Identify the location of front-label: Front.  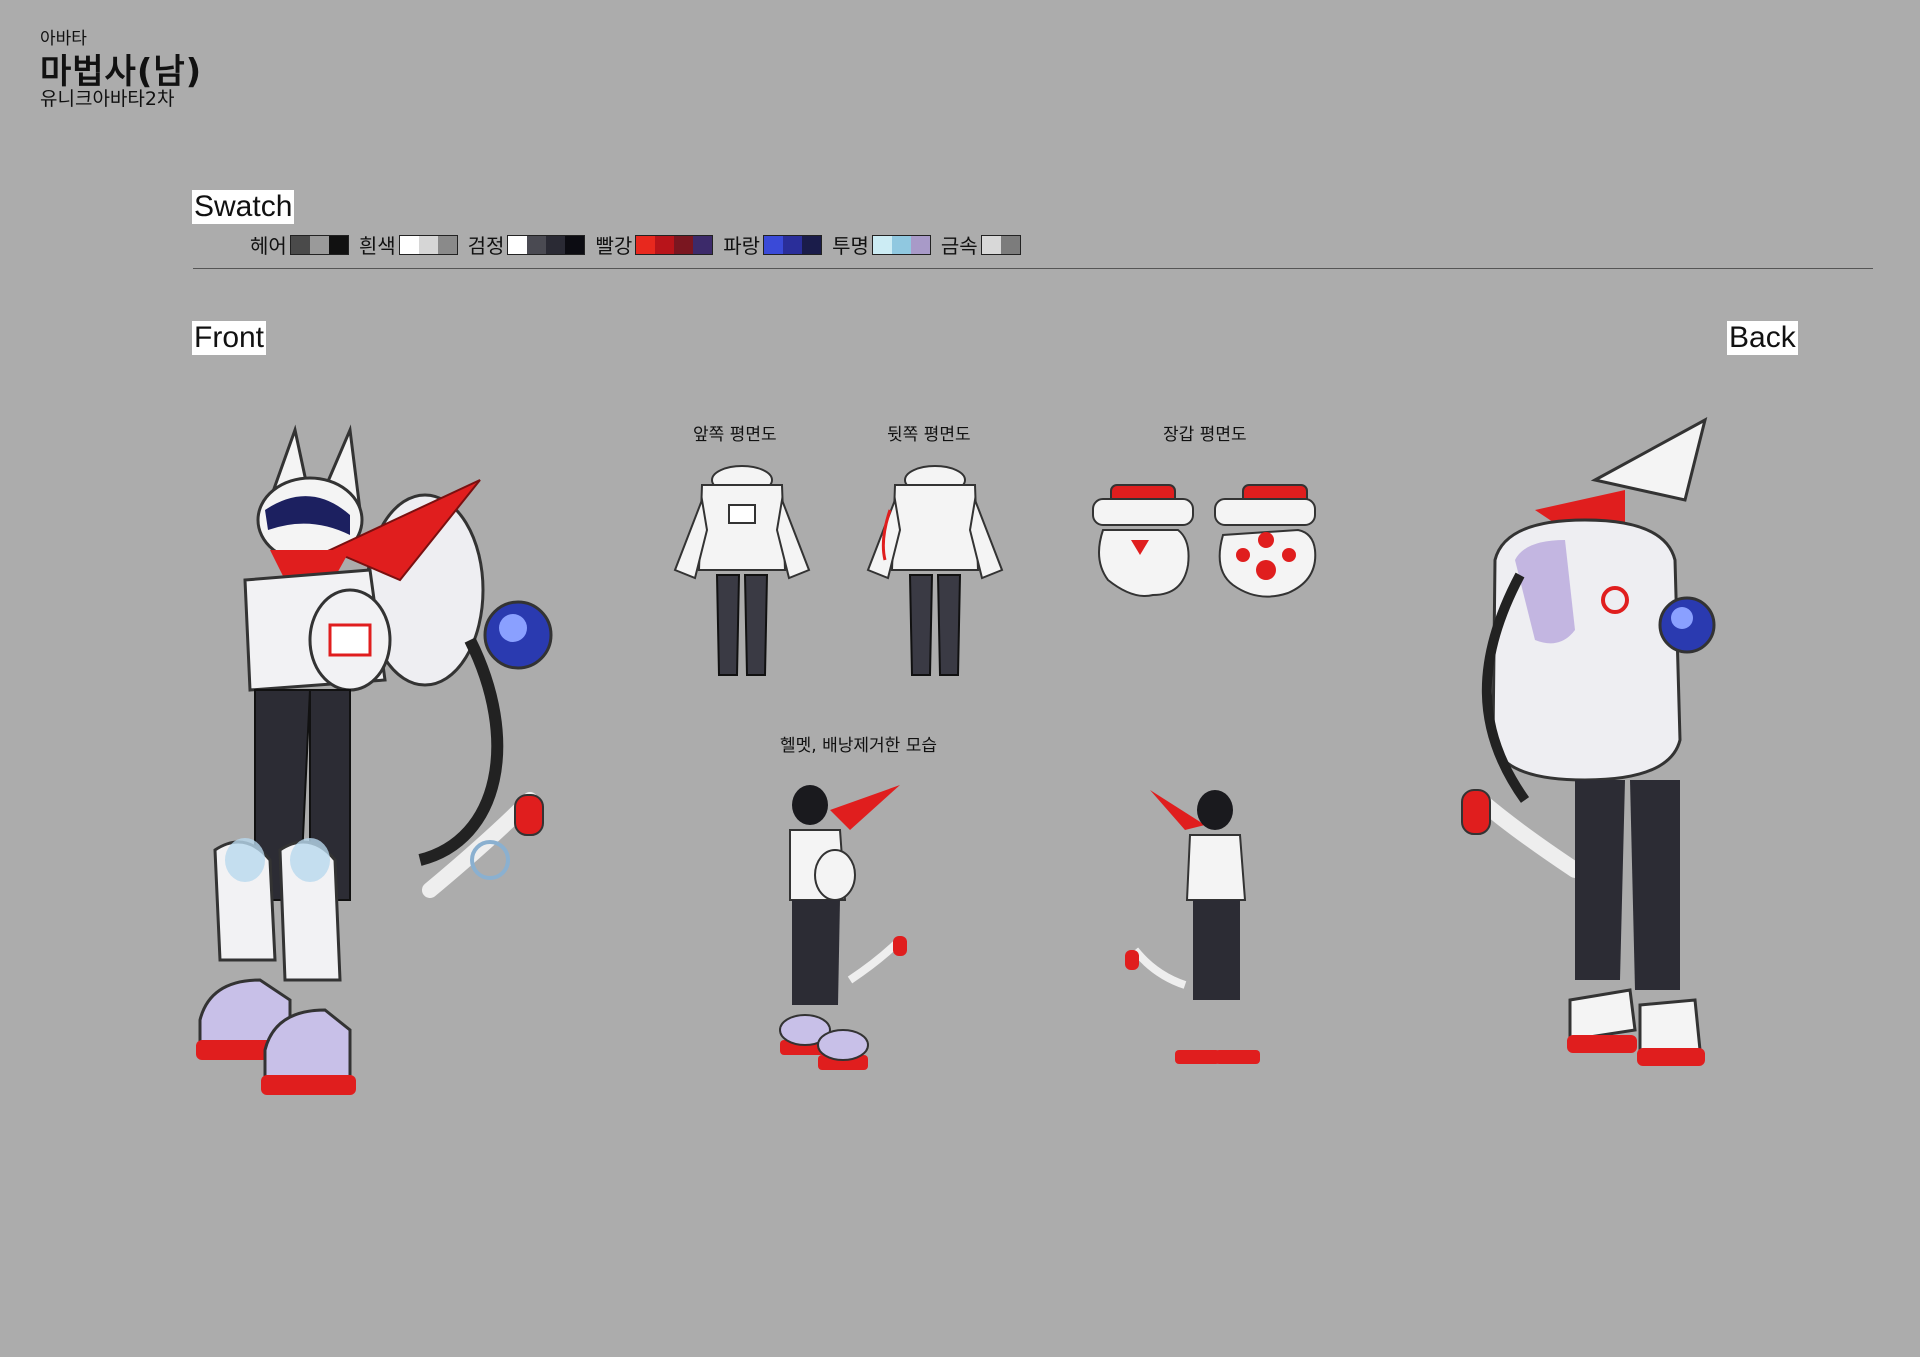
(229, 338).